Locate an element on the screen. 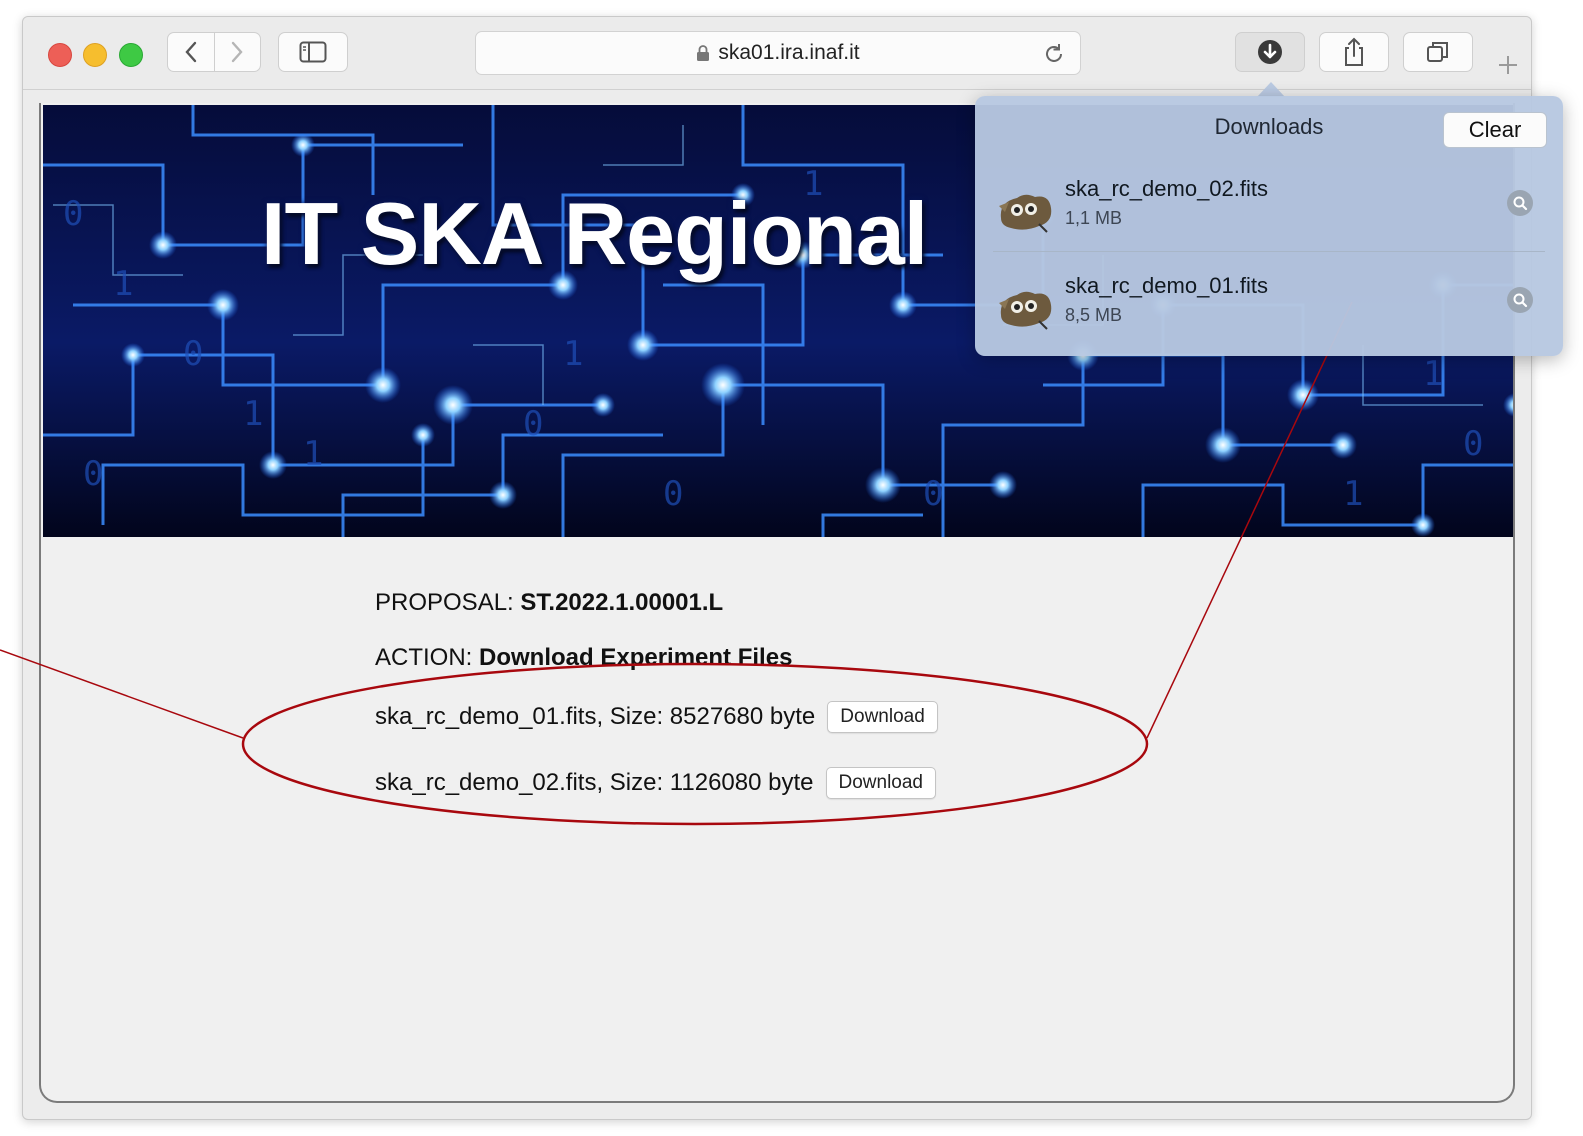  separator is located at coordinates (1269, 251).